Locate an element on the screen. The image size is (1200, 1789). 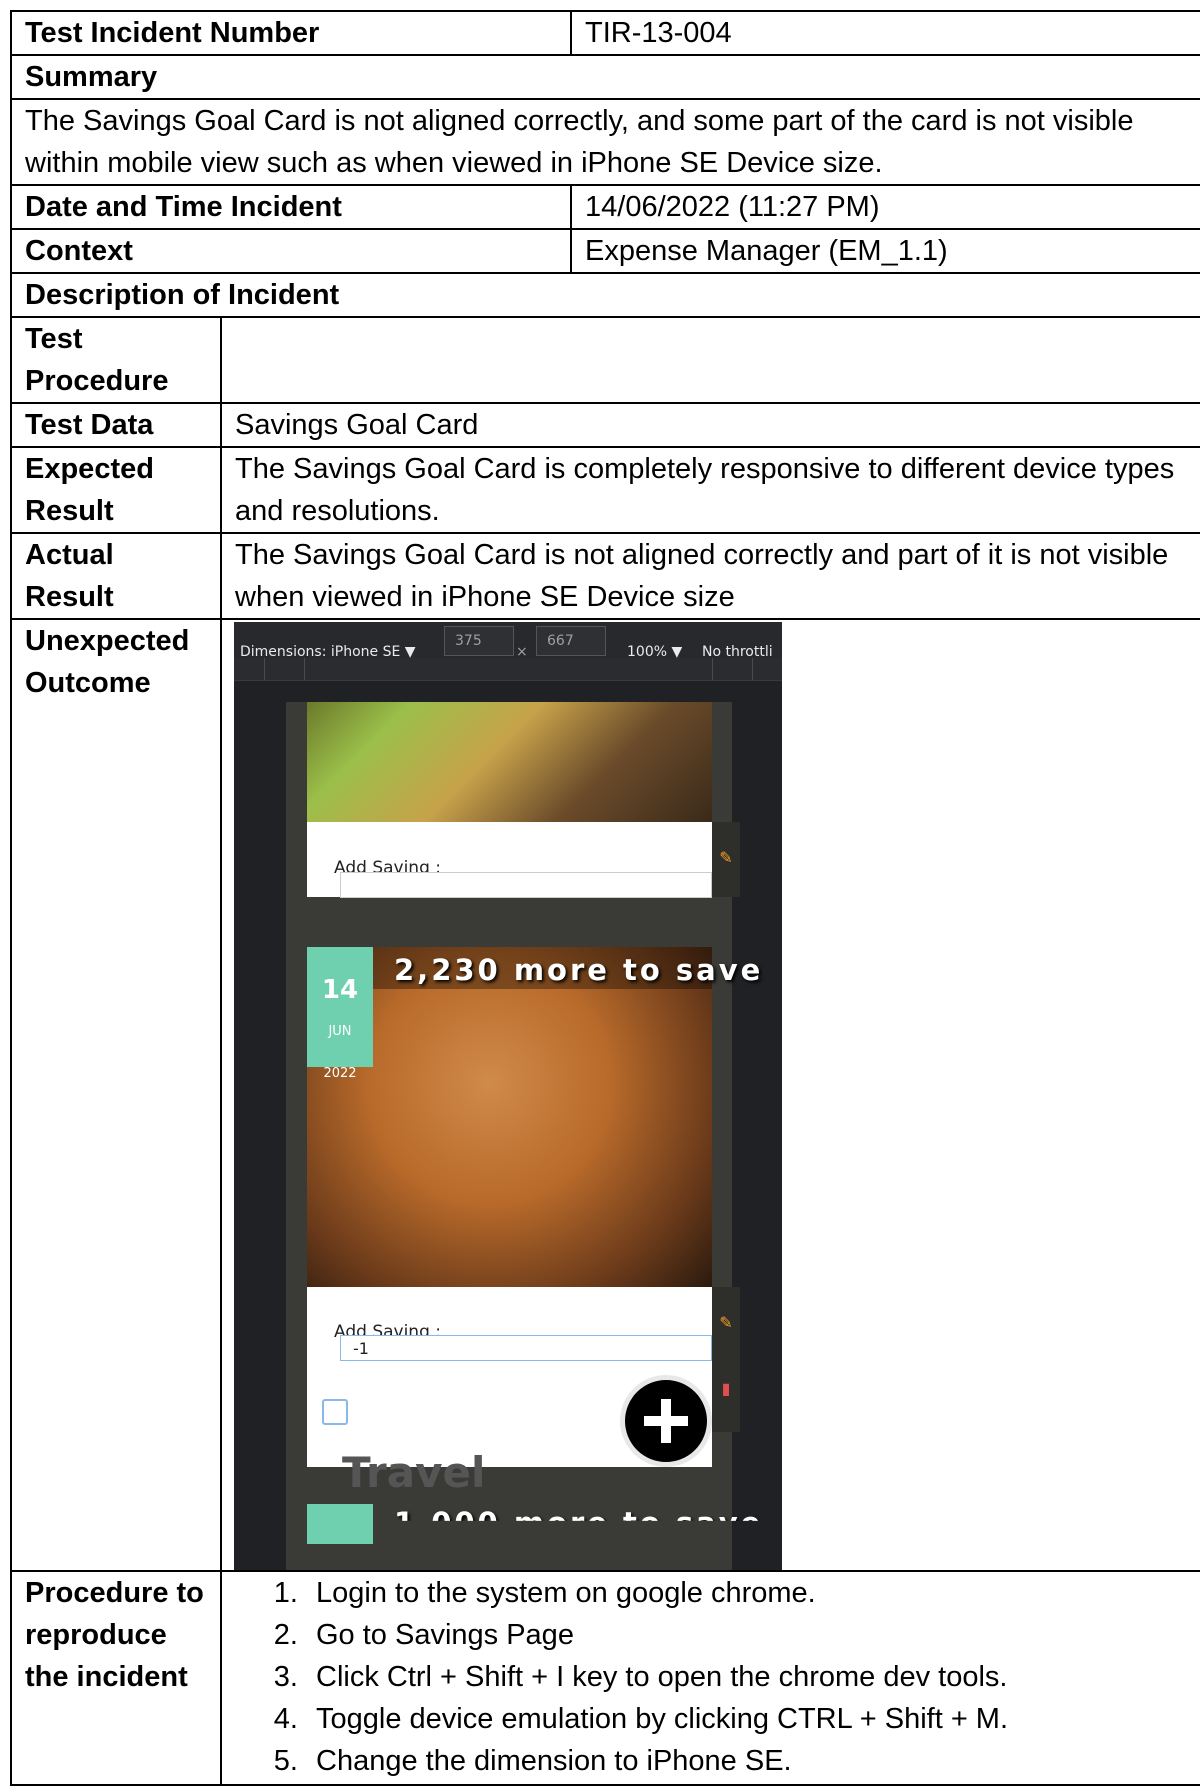
media-query-ruler is located at coordinates (508, 669).